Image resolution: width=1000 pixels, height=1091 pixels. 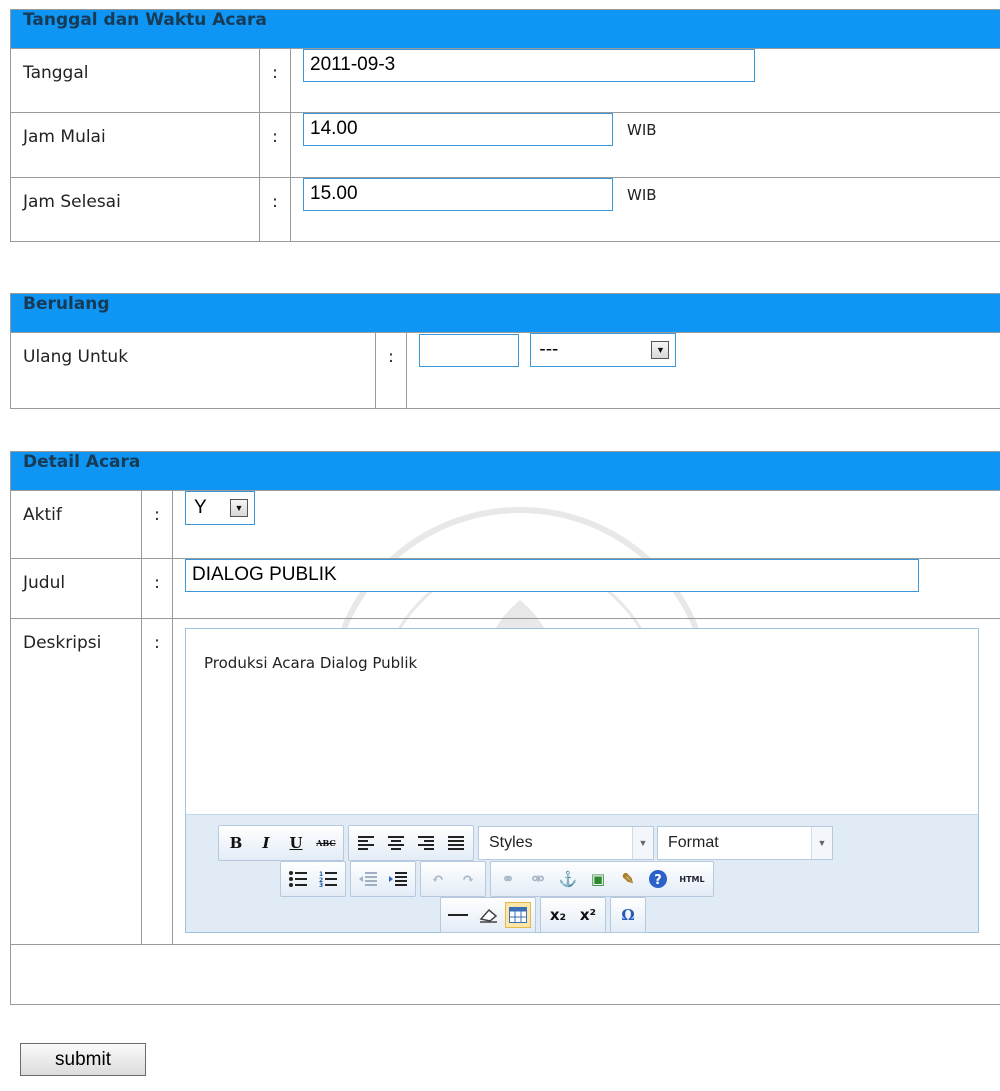 What do you see at coordinates (326, 843) in the screenshot?
I see `strikethrough-button: ABC` at bounding box center [326, 843].